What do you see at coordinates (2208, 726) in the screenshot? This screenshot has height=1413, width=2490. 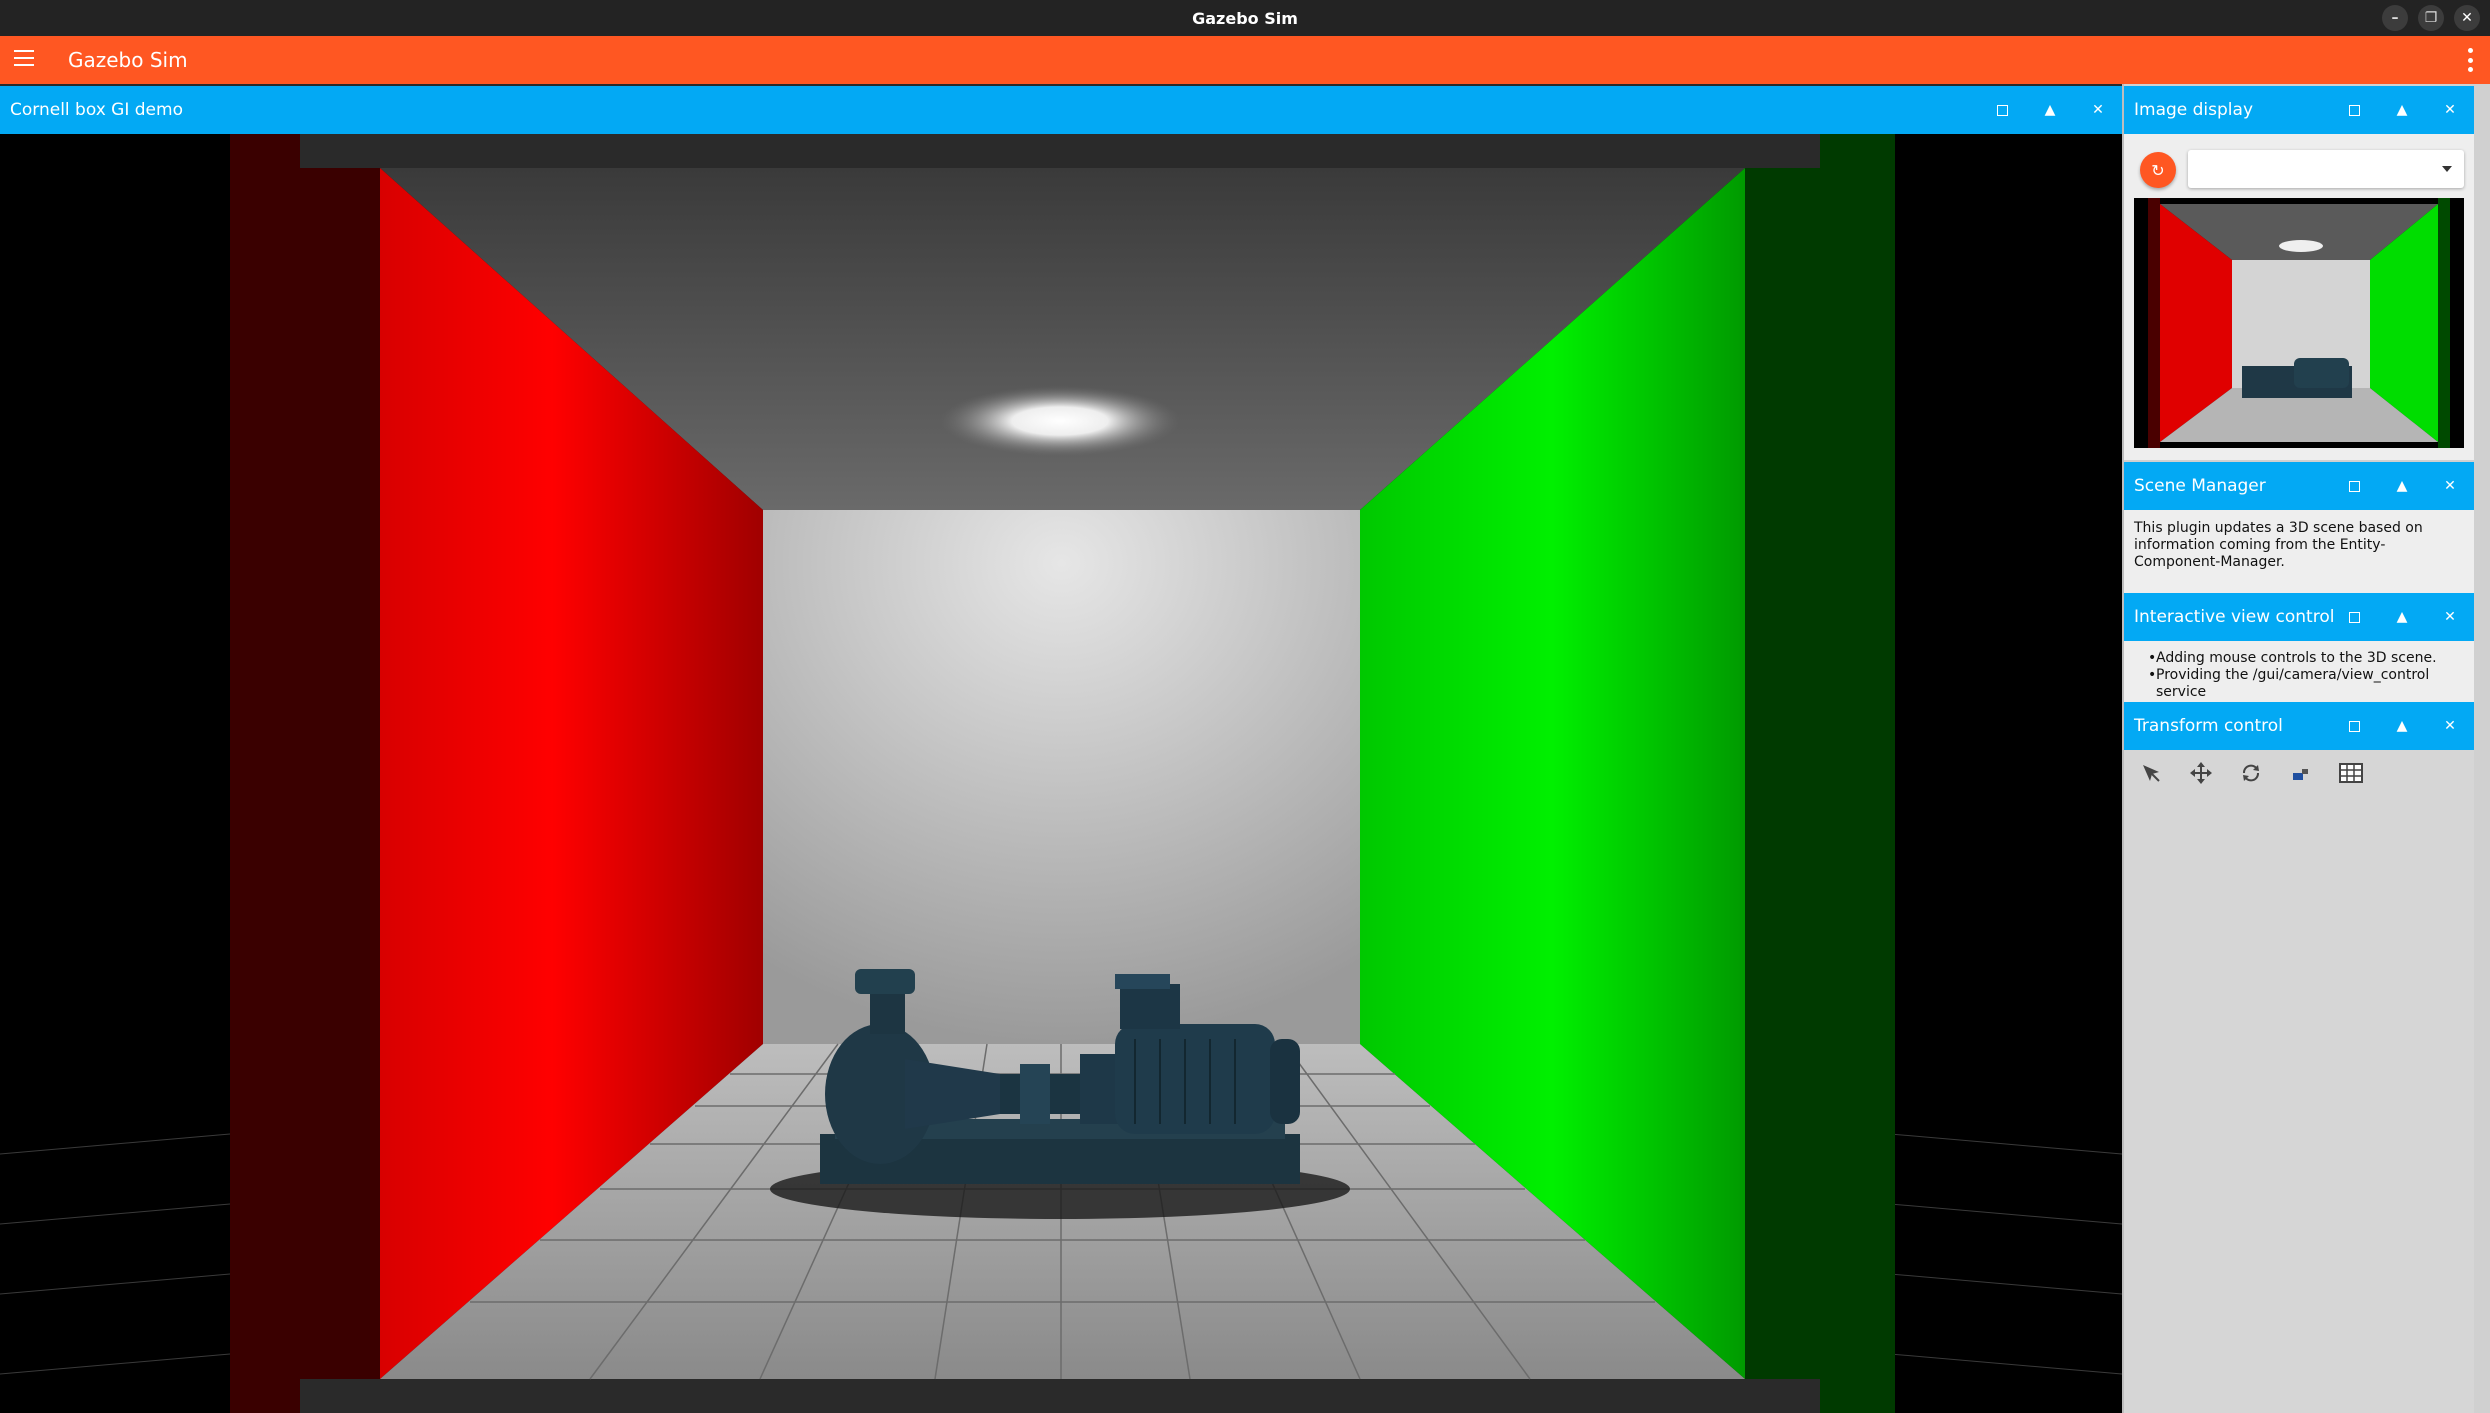 I see `transform-control-title: Transform control` at bounding box center [2208, 726].